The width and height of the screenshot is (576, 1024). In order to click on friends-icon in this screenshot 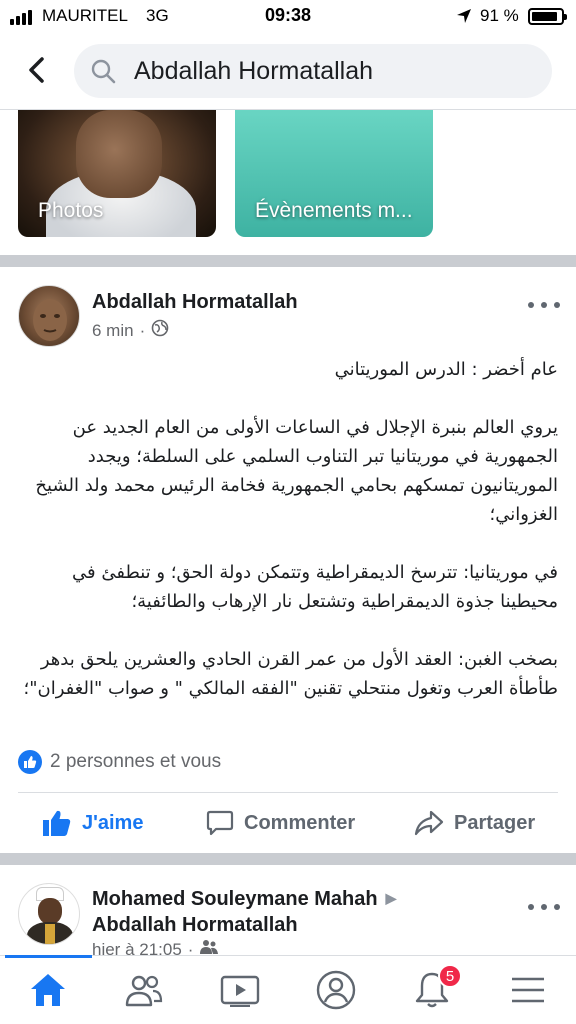, I will do `click(144, 991)`.